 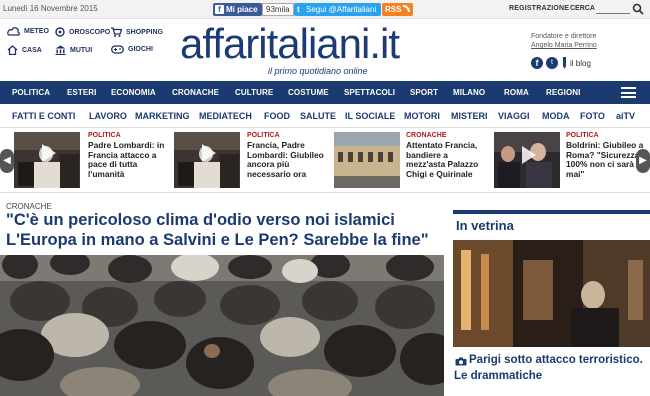 I want to click on site-logo: affaritaliani.it, so click(x=290, y=44).